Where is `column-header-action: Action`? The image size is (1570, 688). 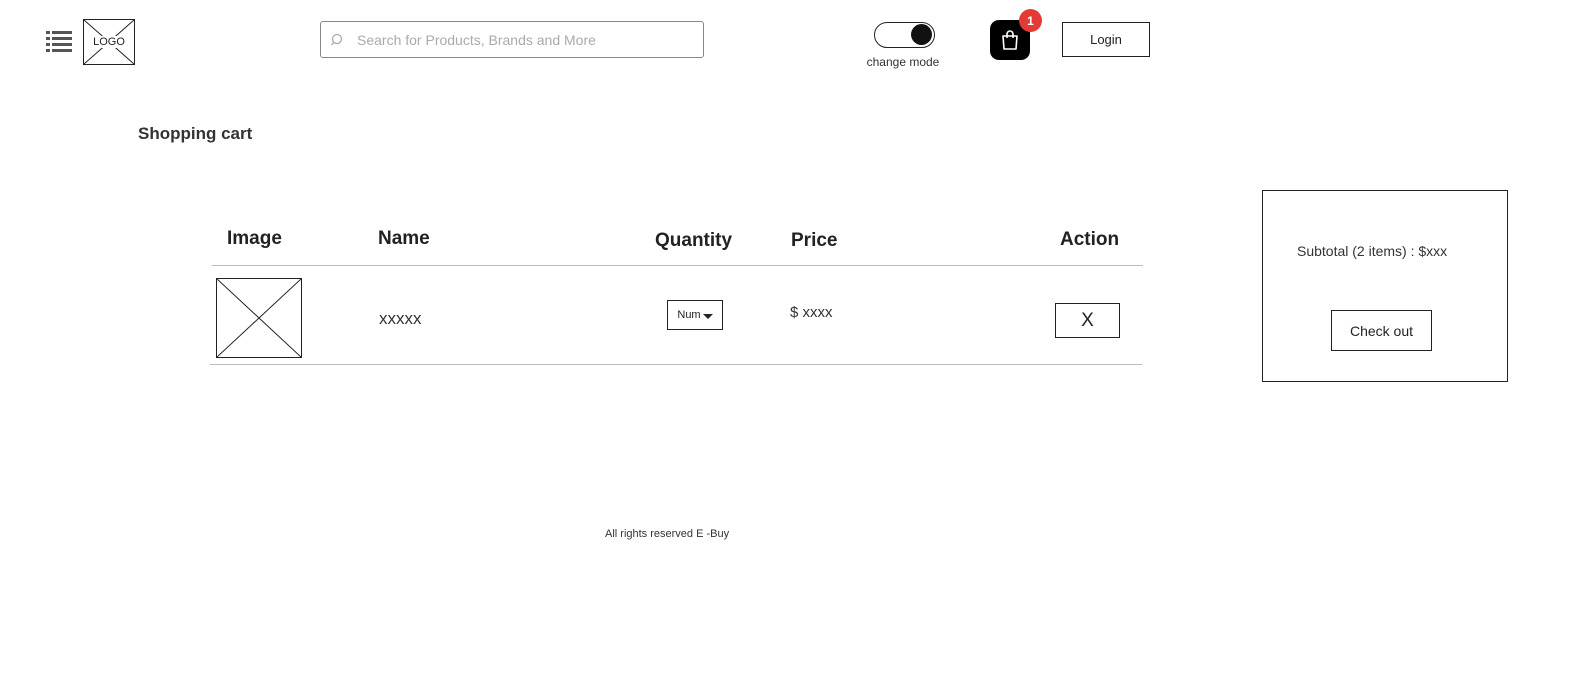 column-header-action: Action is located at coordinates (1090, 239).